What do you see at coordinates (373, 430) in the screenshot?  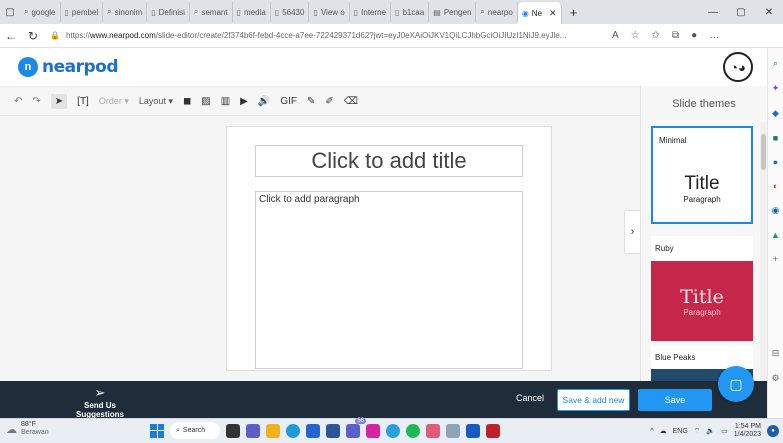 I see `instagram-icon` at bounding box center [373, 430].